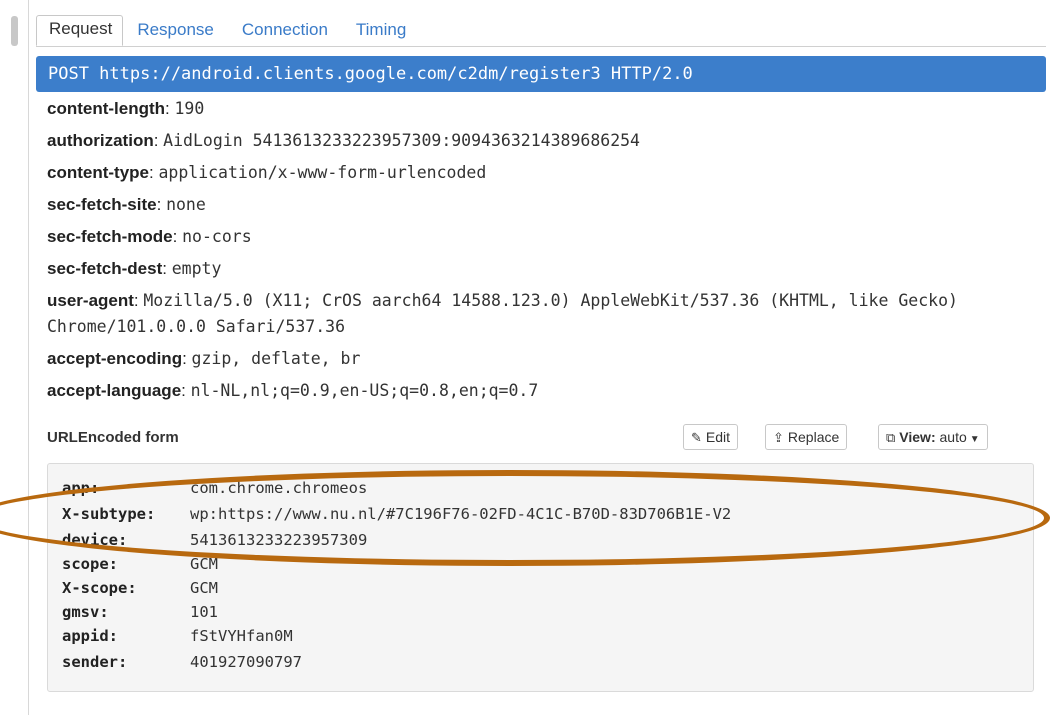 The image size is (1053, 715). I want to click on view-mode-dropdown: ⧉ View: auto ▼, so click(933, 437).